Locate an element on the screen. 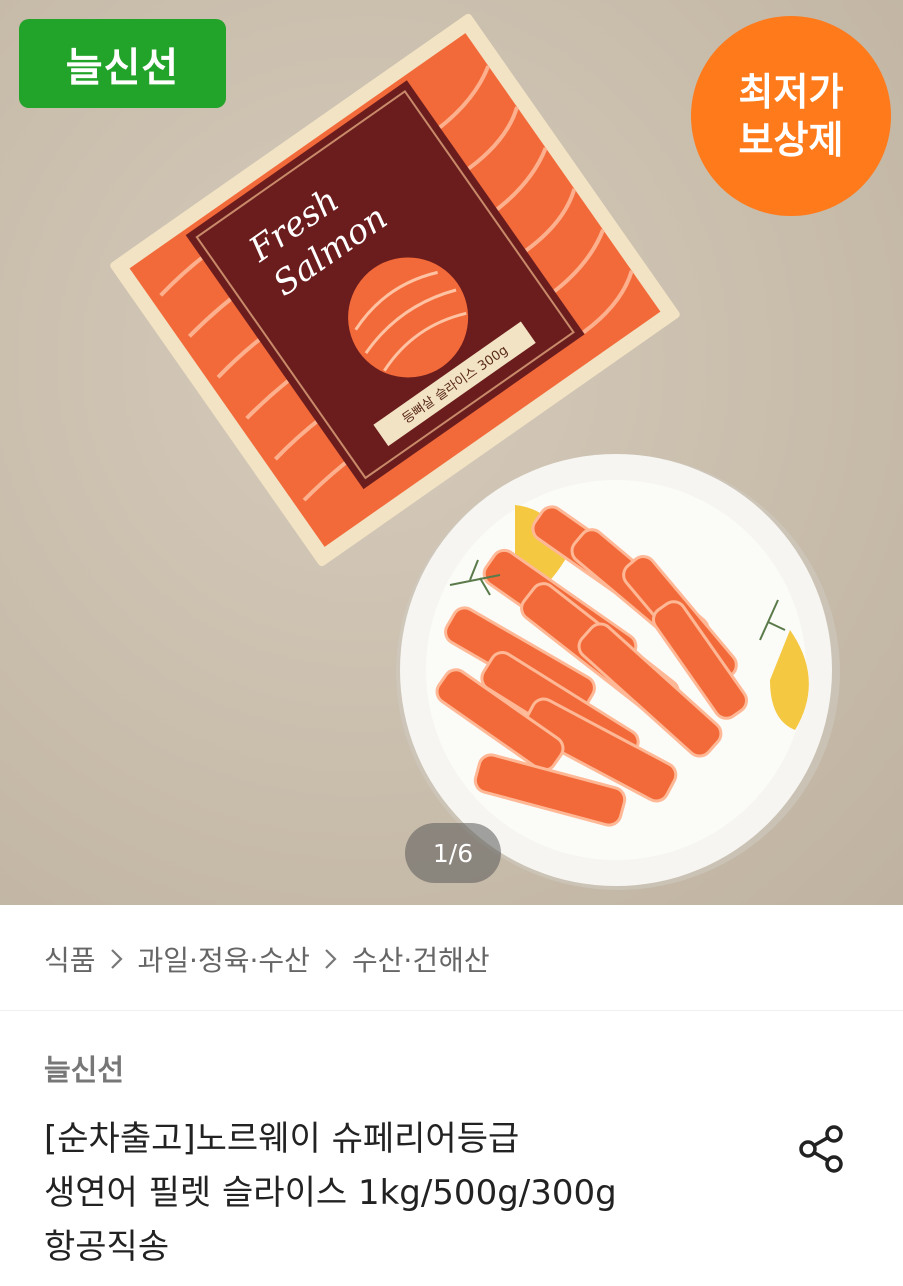  breadcrumb-item-seafood-dried: 수산·건해산 is located at coordinates (421, 959).